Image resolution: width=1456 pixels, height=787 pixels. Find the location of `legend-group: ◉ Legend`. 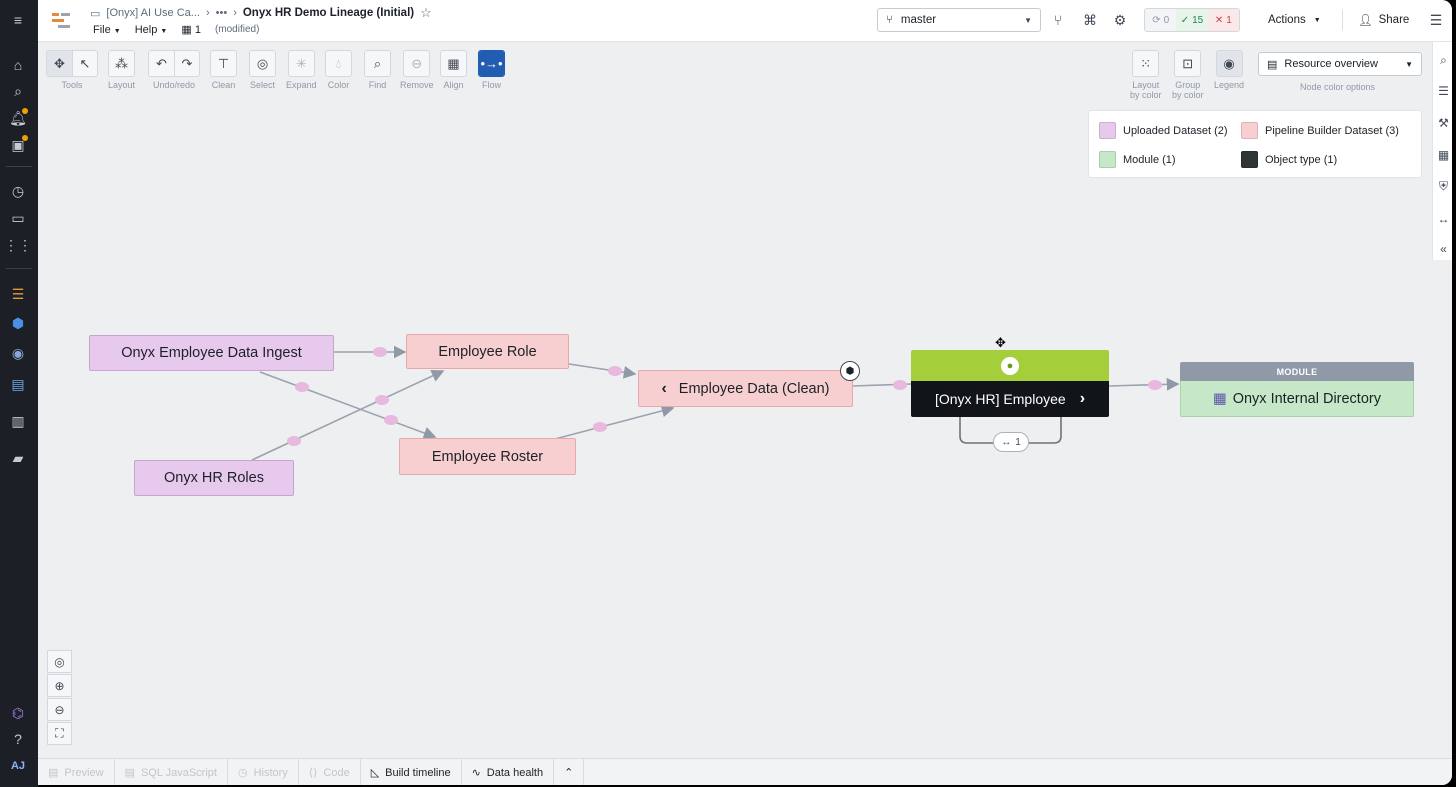

legend-group: ◉ Legend is located at coordinates (1229, 70).